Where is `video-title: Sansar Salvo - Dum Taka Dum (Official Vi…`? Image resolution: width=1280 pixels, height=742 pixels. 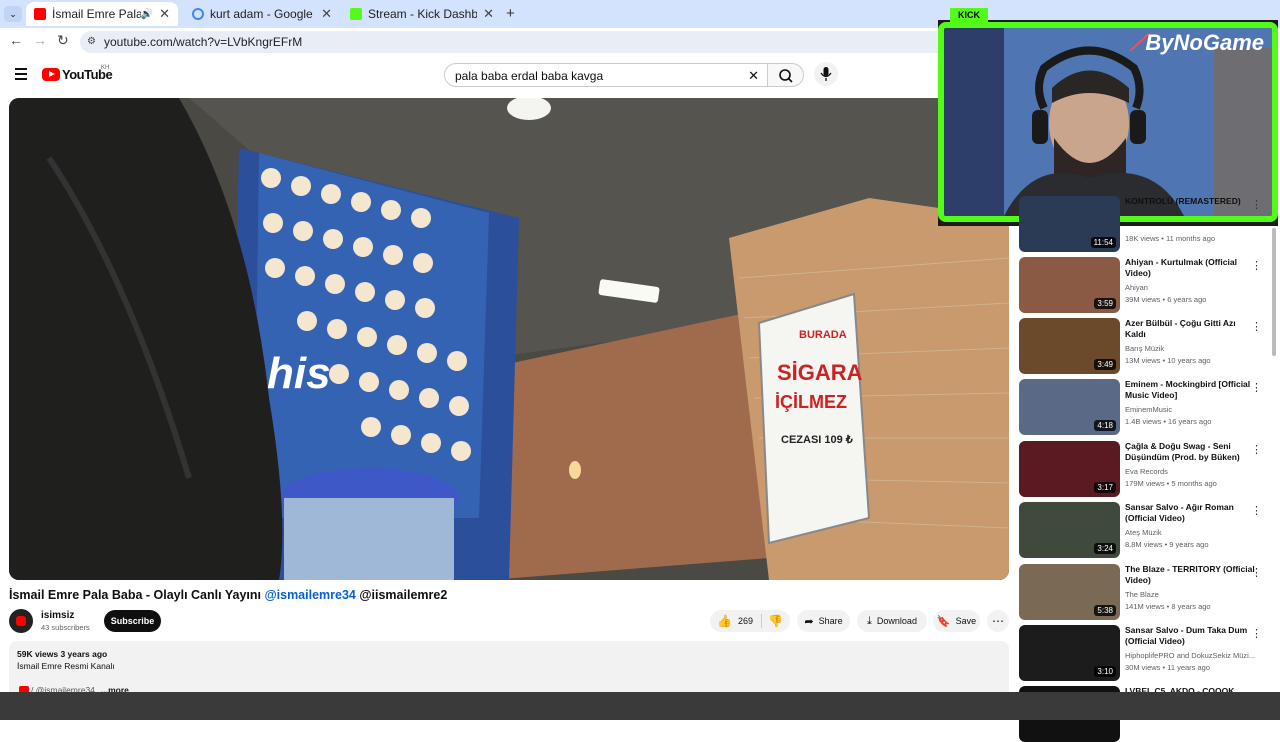 video-title: Sansar Salvo - Dum Taka Dum (Official Vi… is located at coordinates (1191, 636).